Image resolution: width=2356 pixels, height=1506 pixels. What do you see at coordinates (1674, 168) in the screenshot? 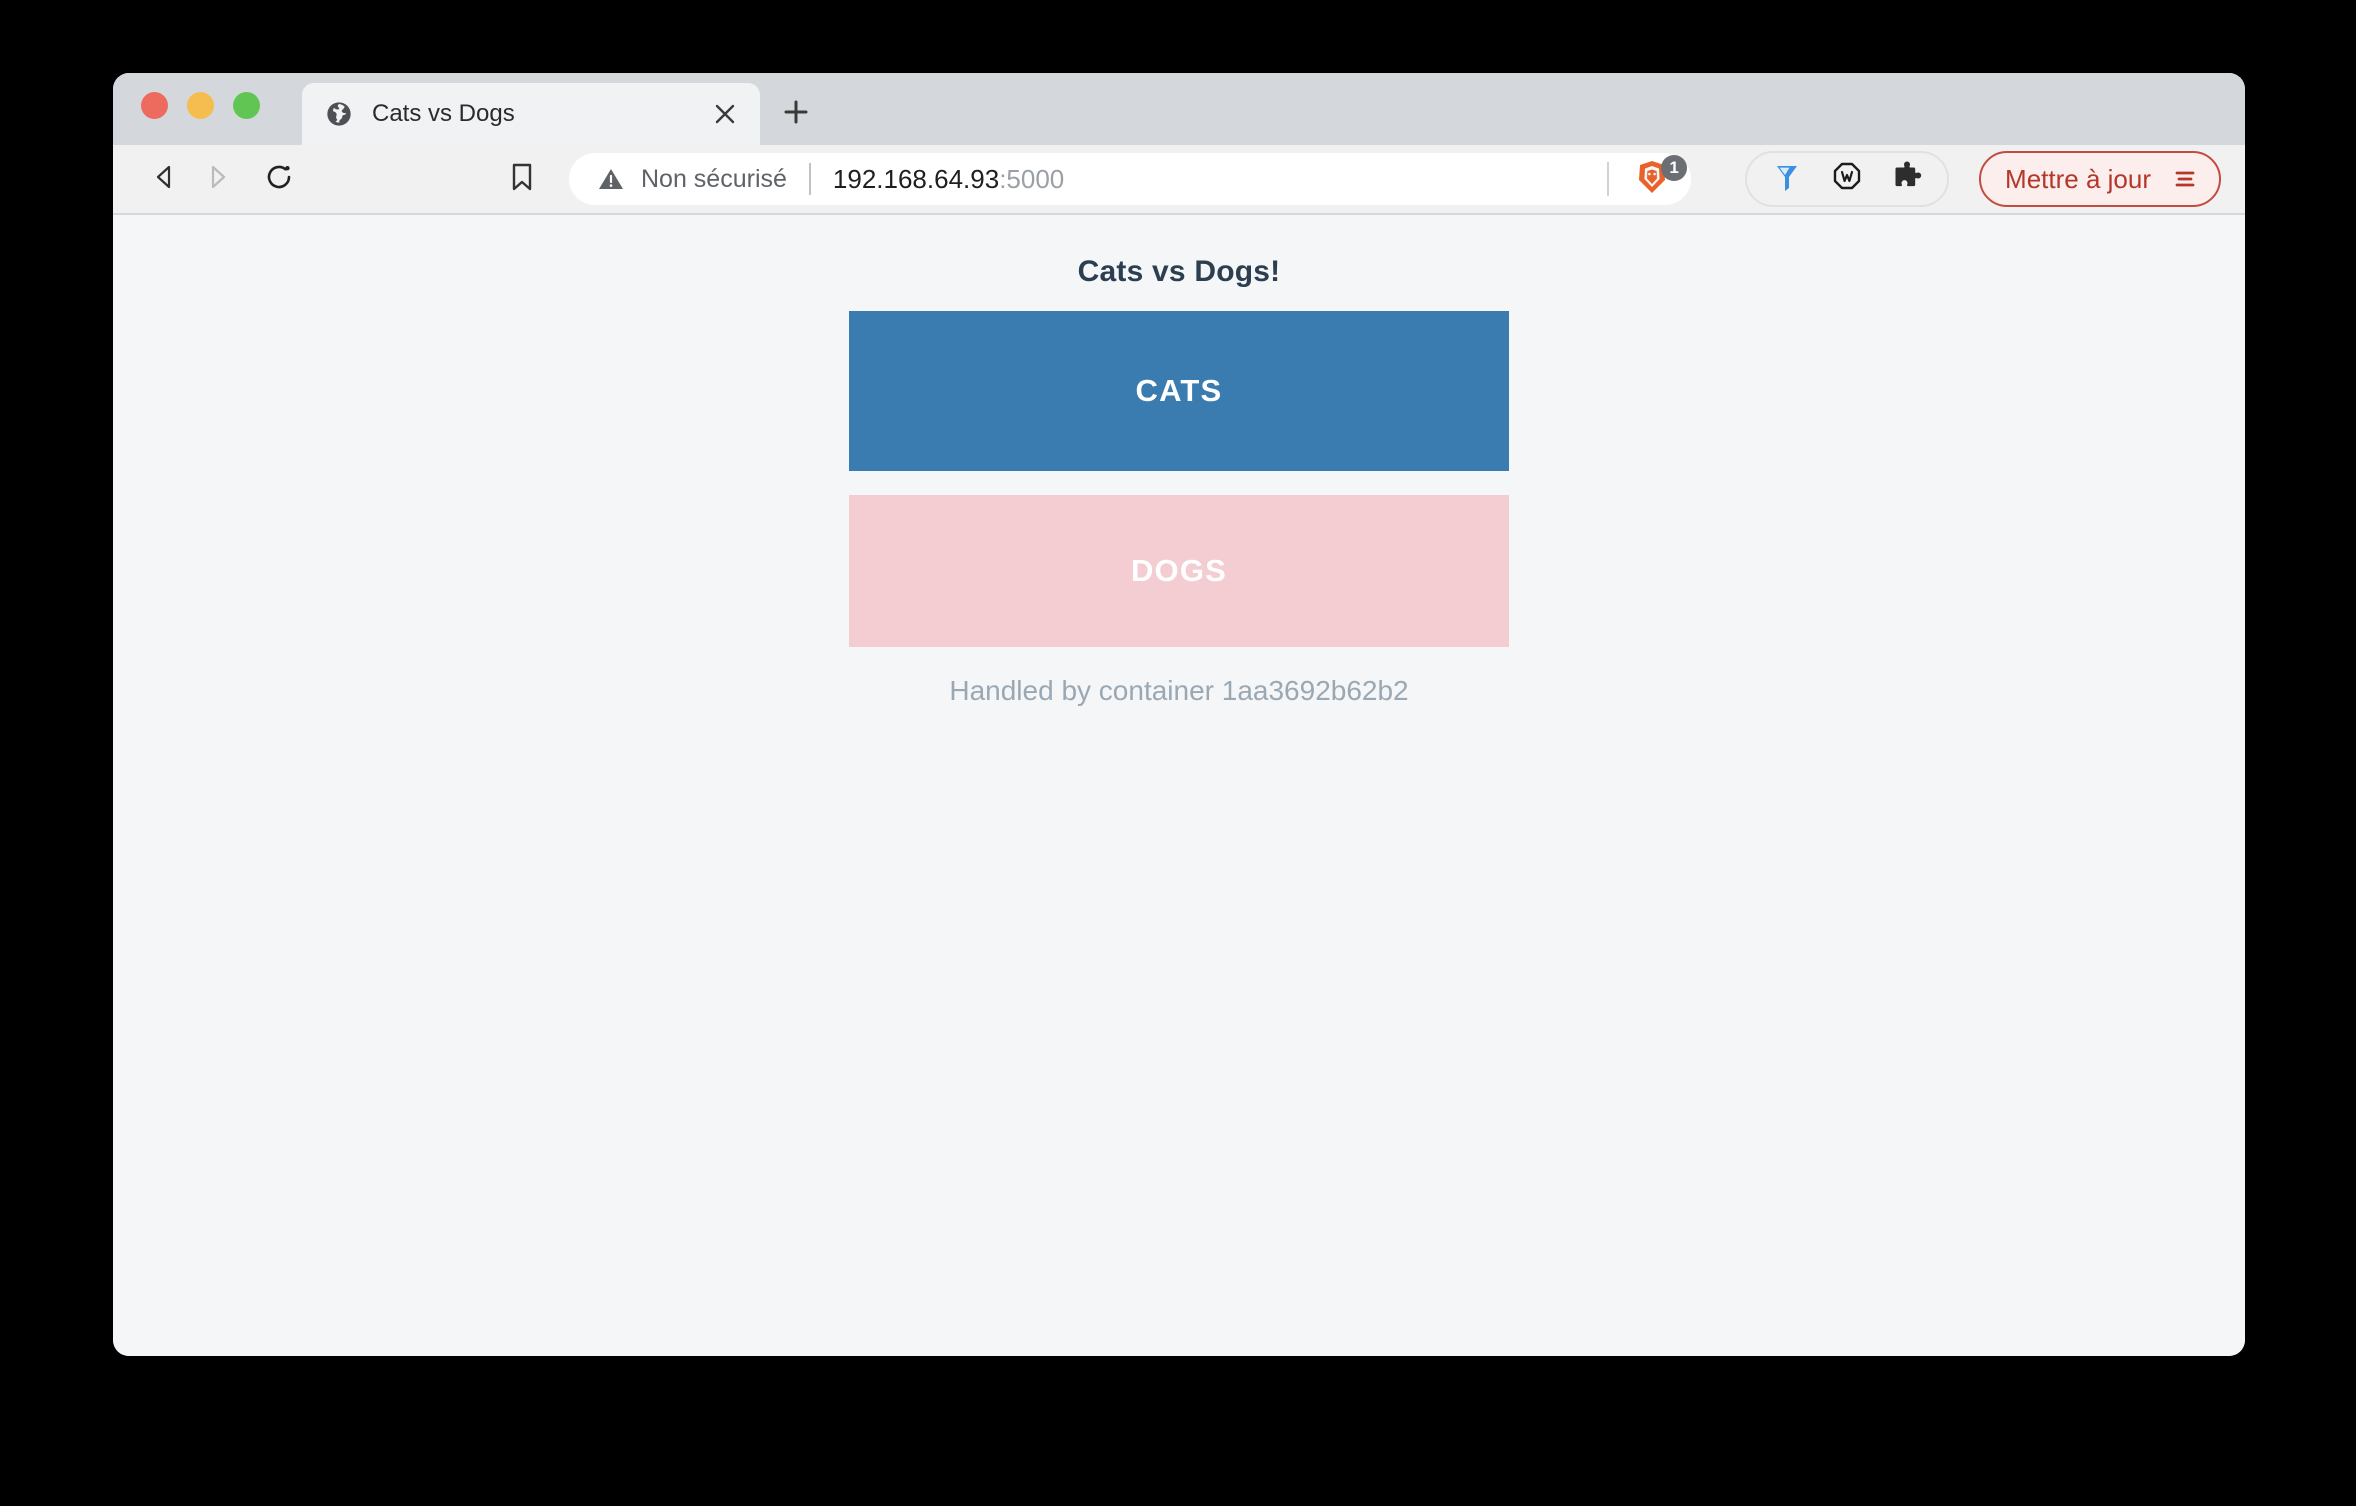
I see `shields-blocked-count-badge: 1` at bounding box center [1674, 168].